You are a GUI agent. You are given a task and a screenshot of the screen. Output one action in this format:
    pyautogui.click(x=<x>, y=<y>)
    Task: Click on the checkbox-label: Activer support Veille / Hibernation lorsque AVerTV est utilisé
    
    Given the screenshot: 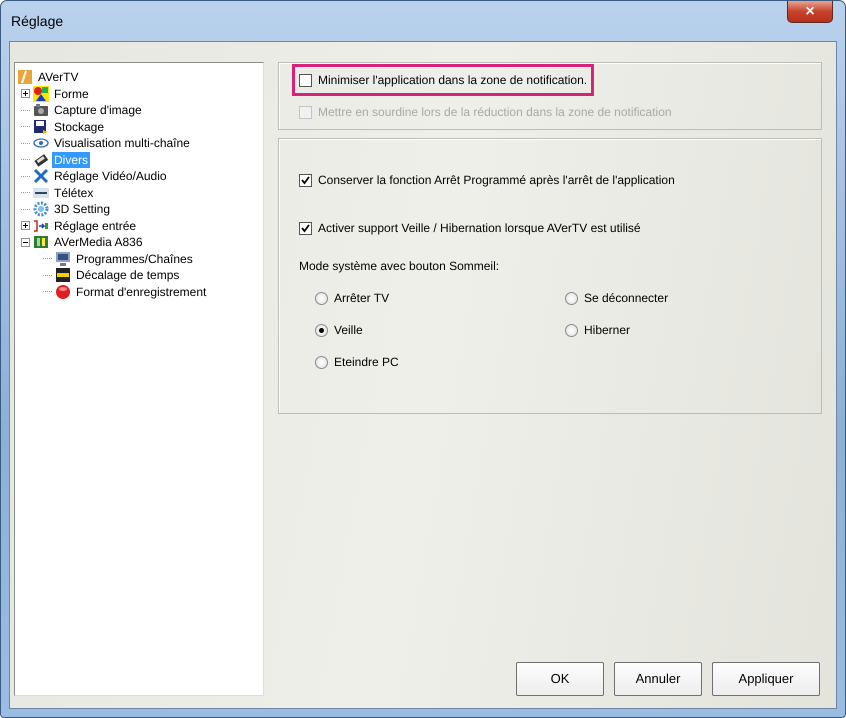 What is the action you would take?
    pyautogui.click(x=479, y=228)
    